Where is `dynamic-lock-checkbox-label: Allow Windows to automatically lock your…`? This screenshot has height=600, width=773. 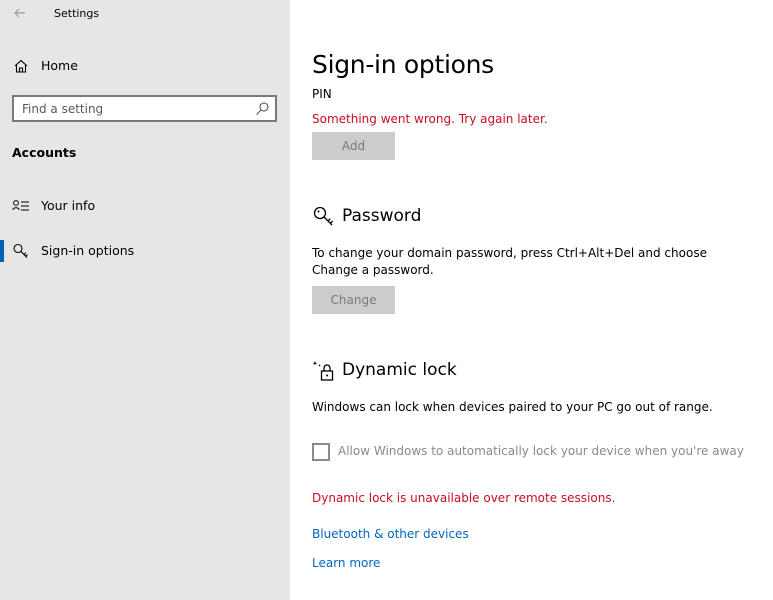
dynamic-lock-checkbox-label: Allow Windows to automatically lock your… is located at coordinates (541, 451).